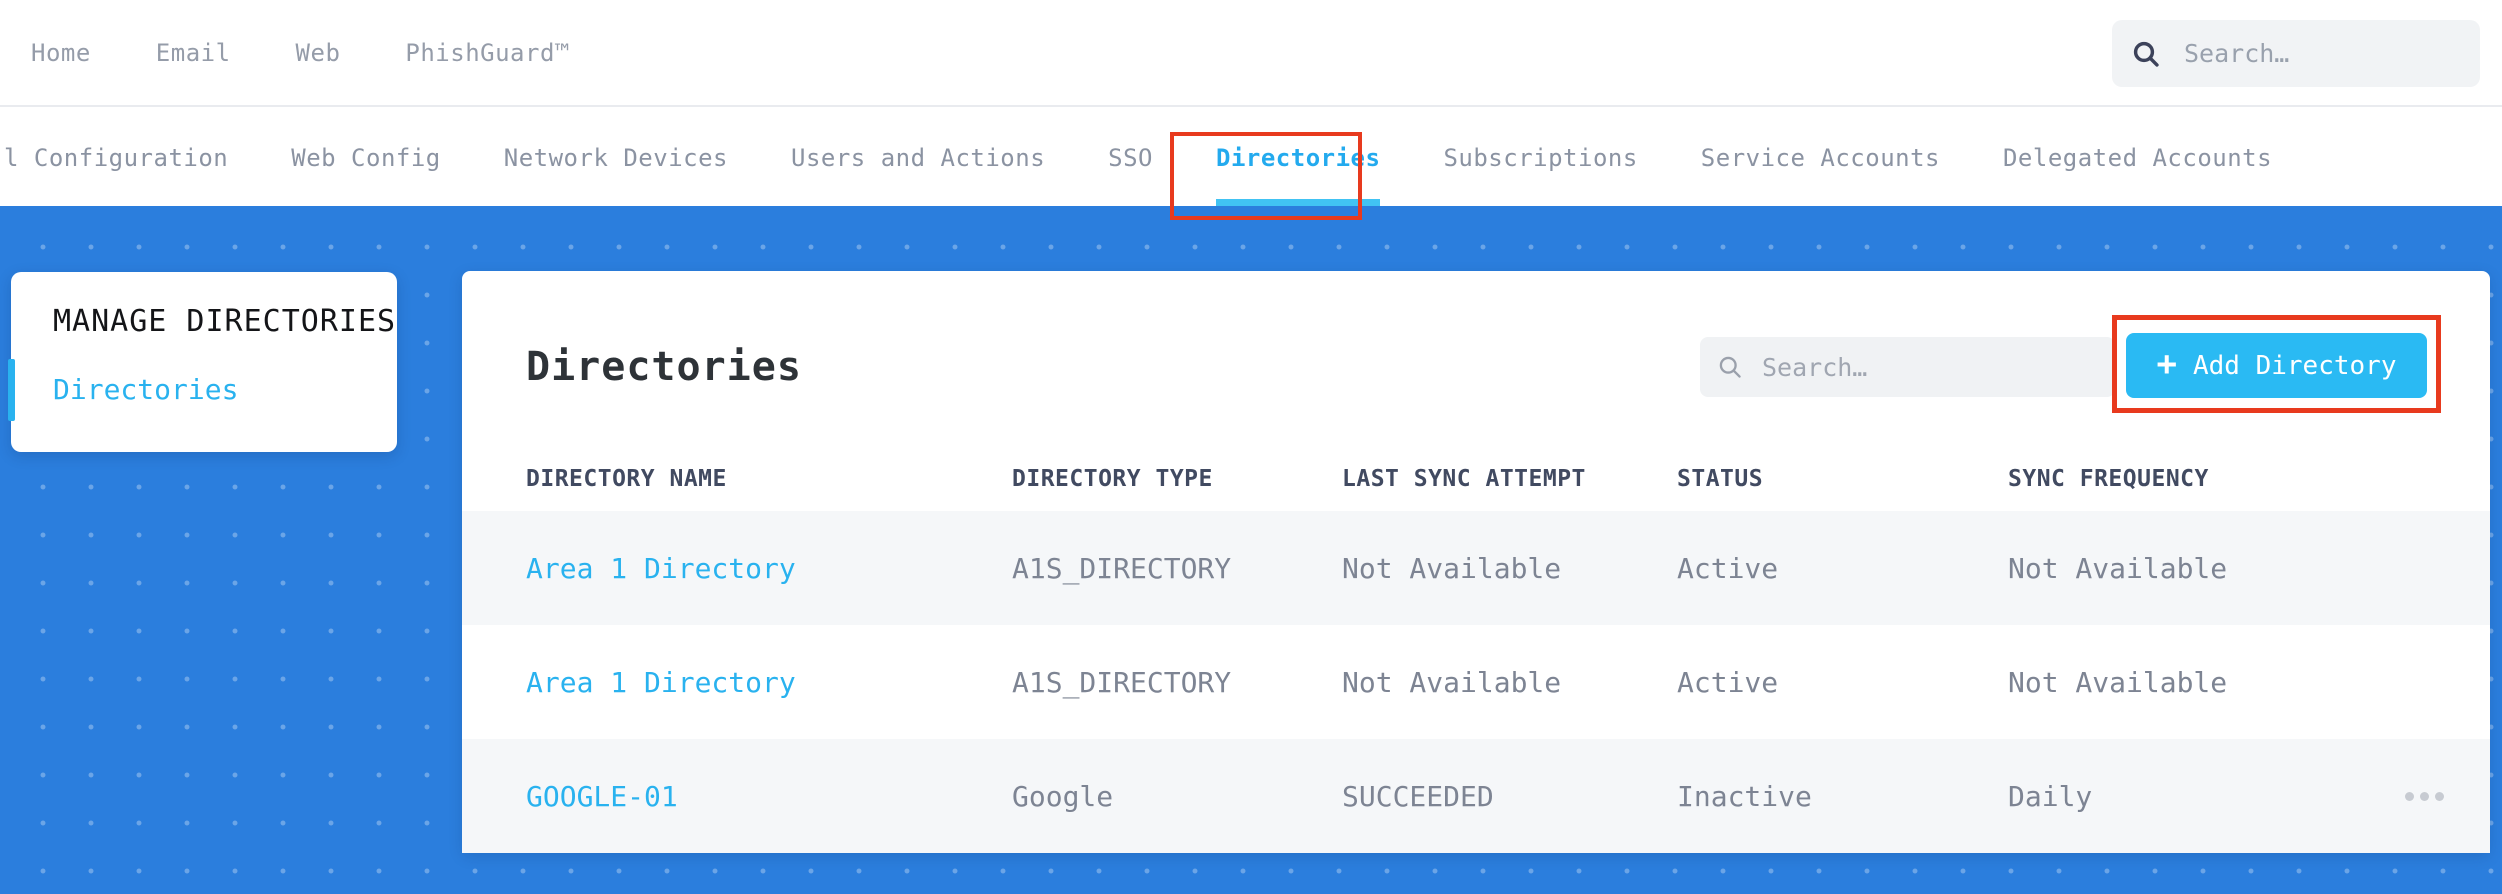  Describe the element at coordinates (1720, 479) in the screenshot. I see `column-header-status: STATUS` at that location.